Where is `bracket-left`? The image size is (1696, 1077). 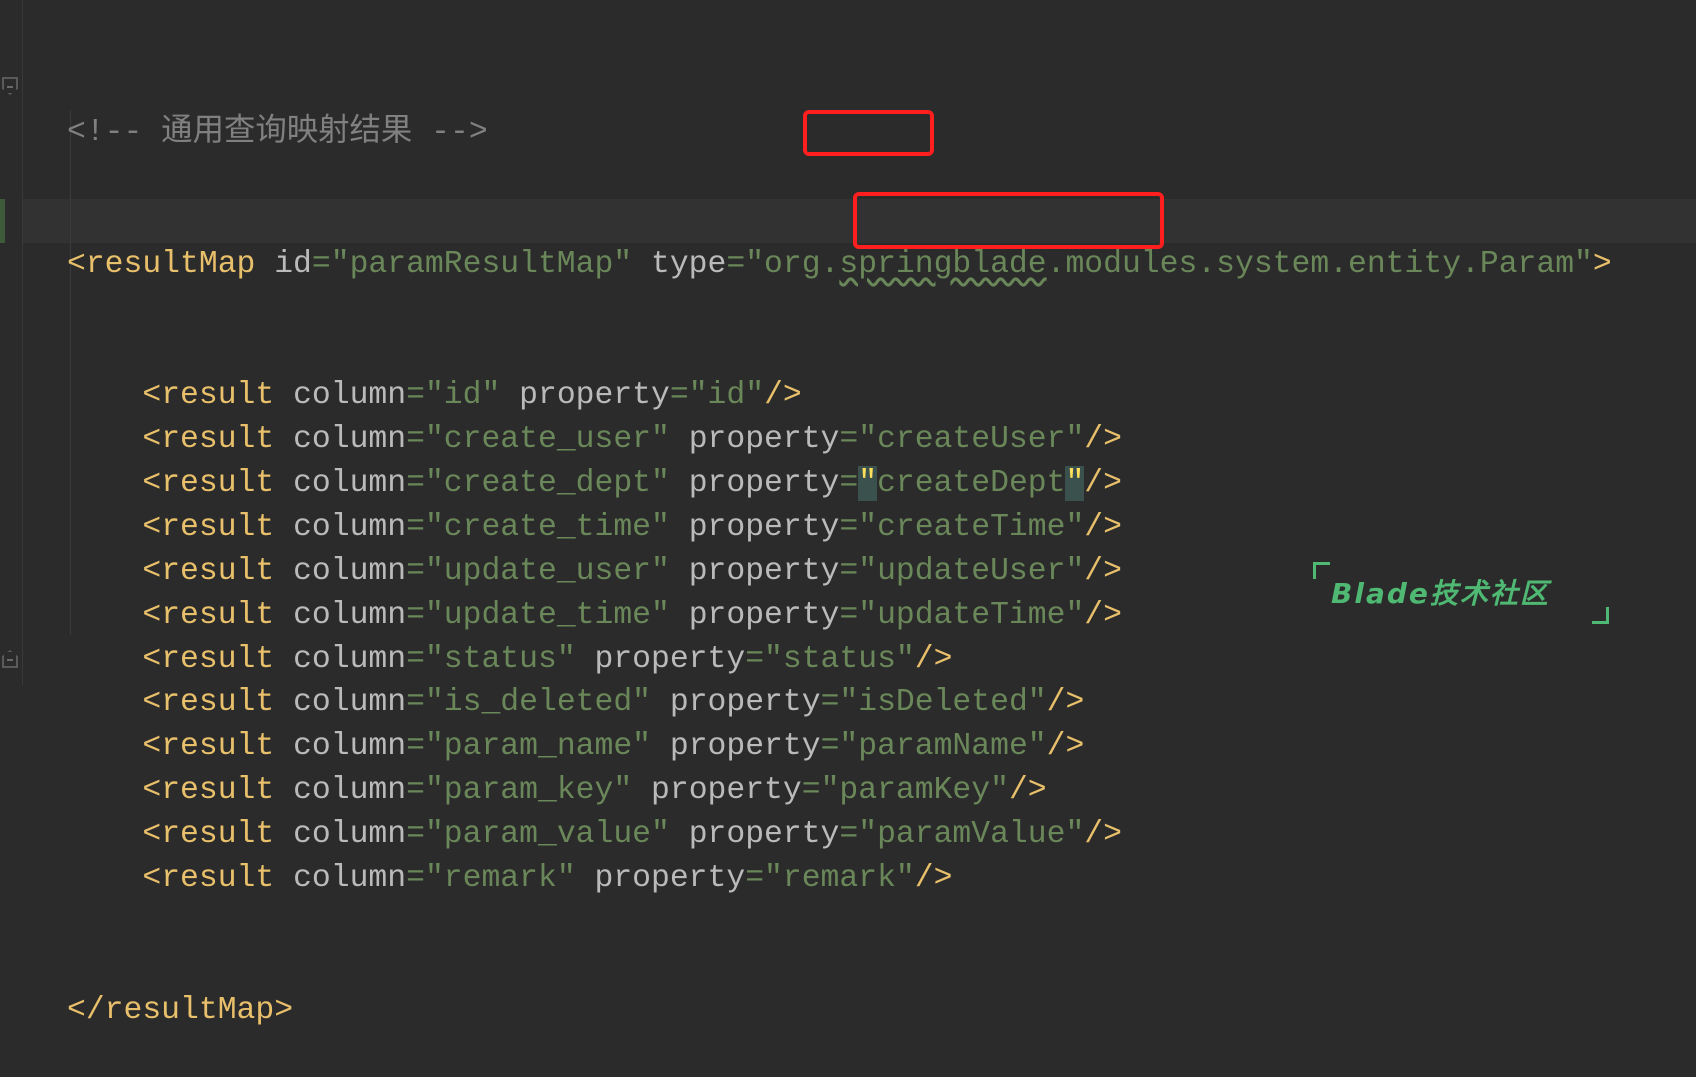
bracket-left is located at coordinates (1321, 570).